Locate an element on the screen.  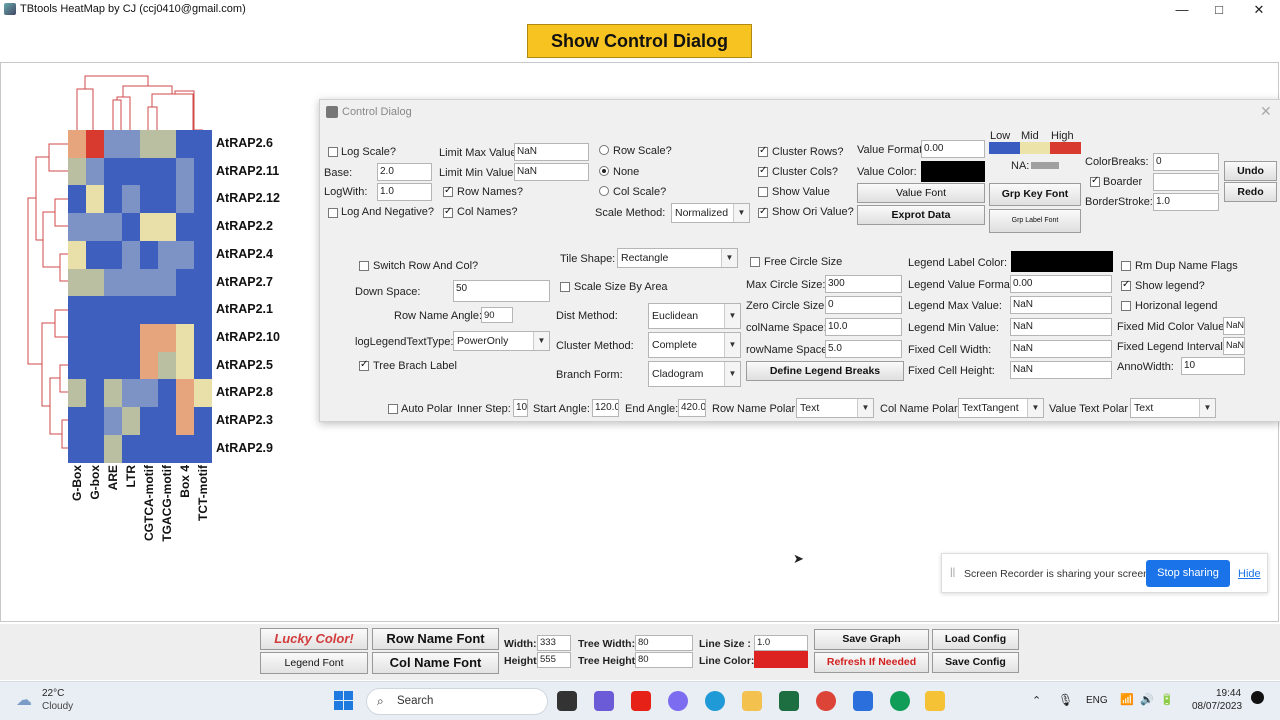
switch-row-col-checkbox is located at coordinates (364, 266).